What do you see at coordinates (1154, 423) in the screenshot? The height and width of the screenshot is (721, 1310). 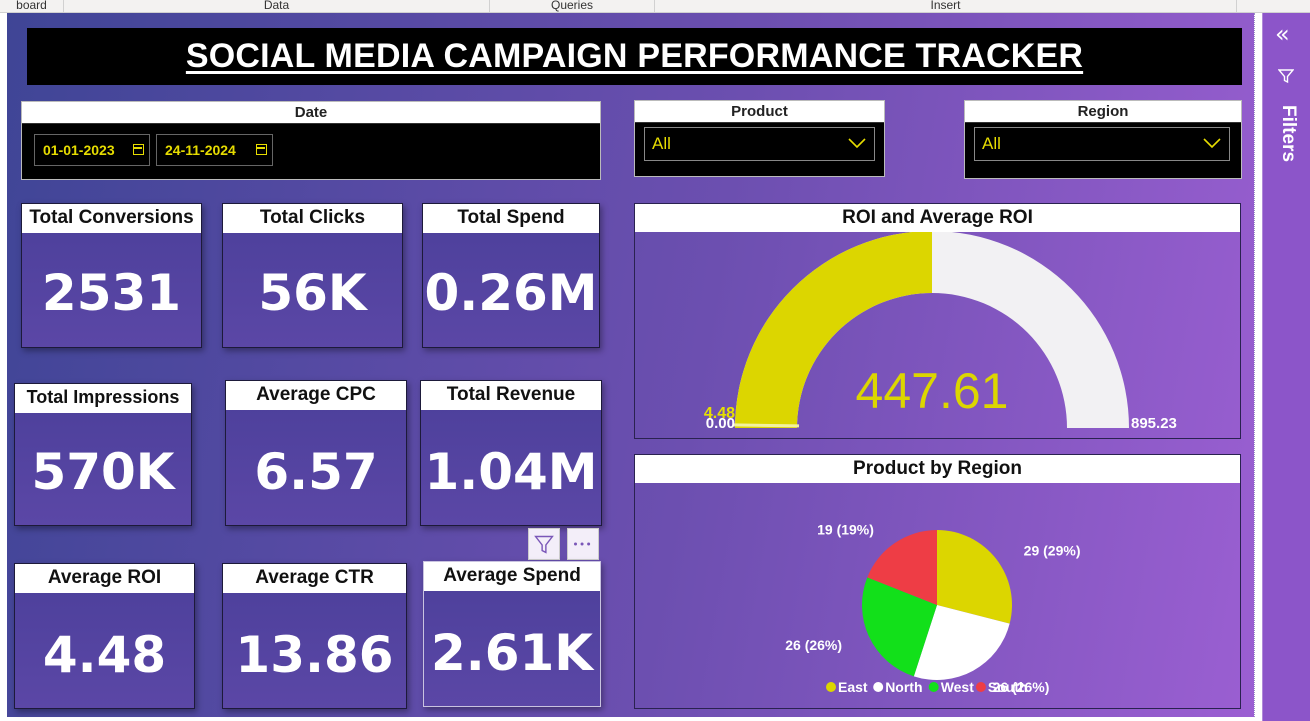 I see `gauge-max-label: 895.23` at bounding box center [1154, 423].